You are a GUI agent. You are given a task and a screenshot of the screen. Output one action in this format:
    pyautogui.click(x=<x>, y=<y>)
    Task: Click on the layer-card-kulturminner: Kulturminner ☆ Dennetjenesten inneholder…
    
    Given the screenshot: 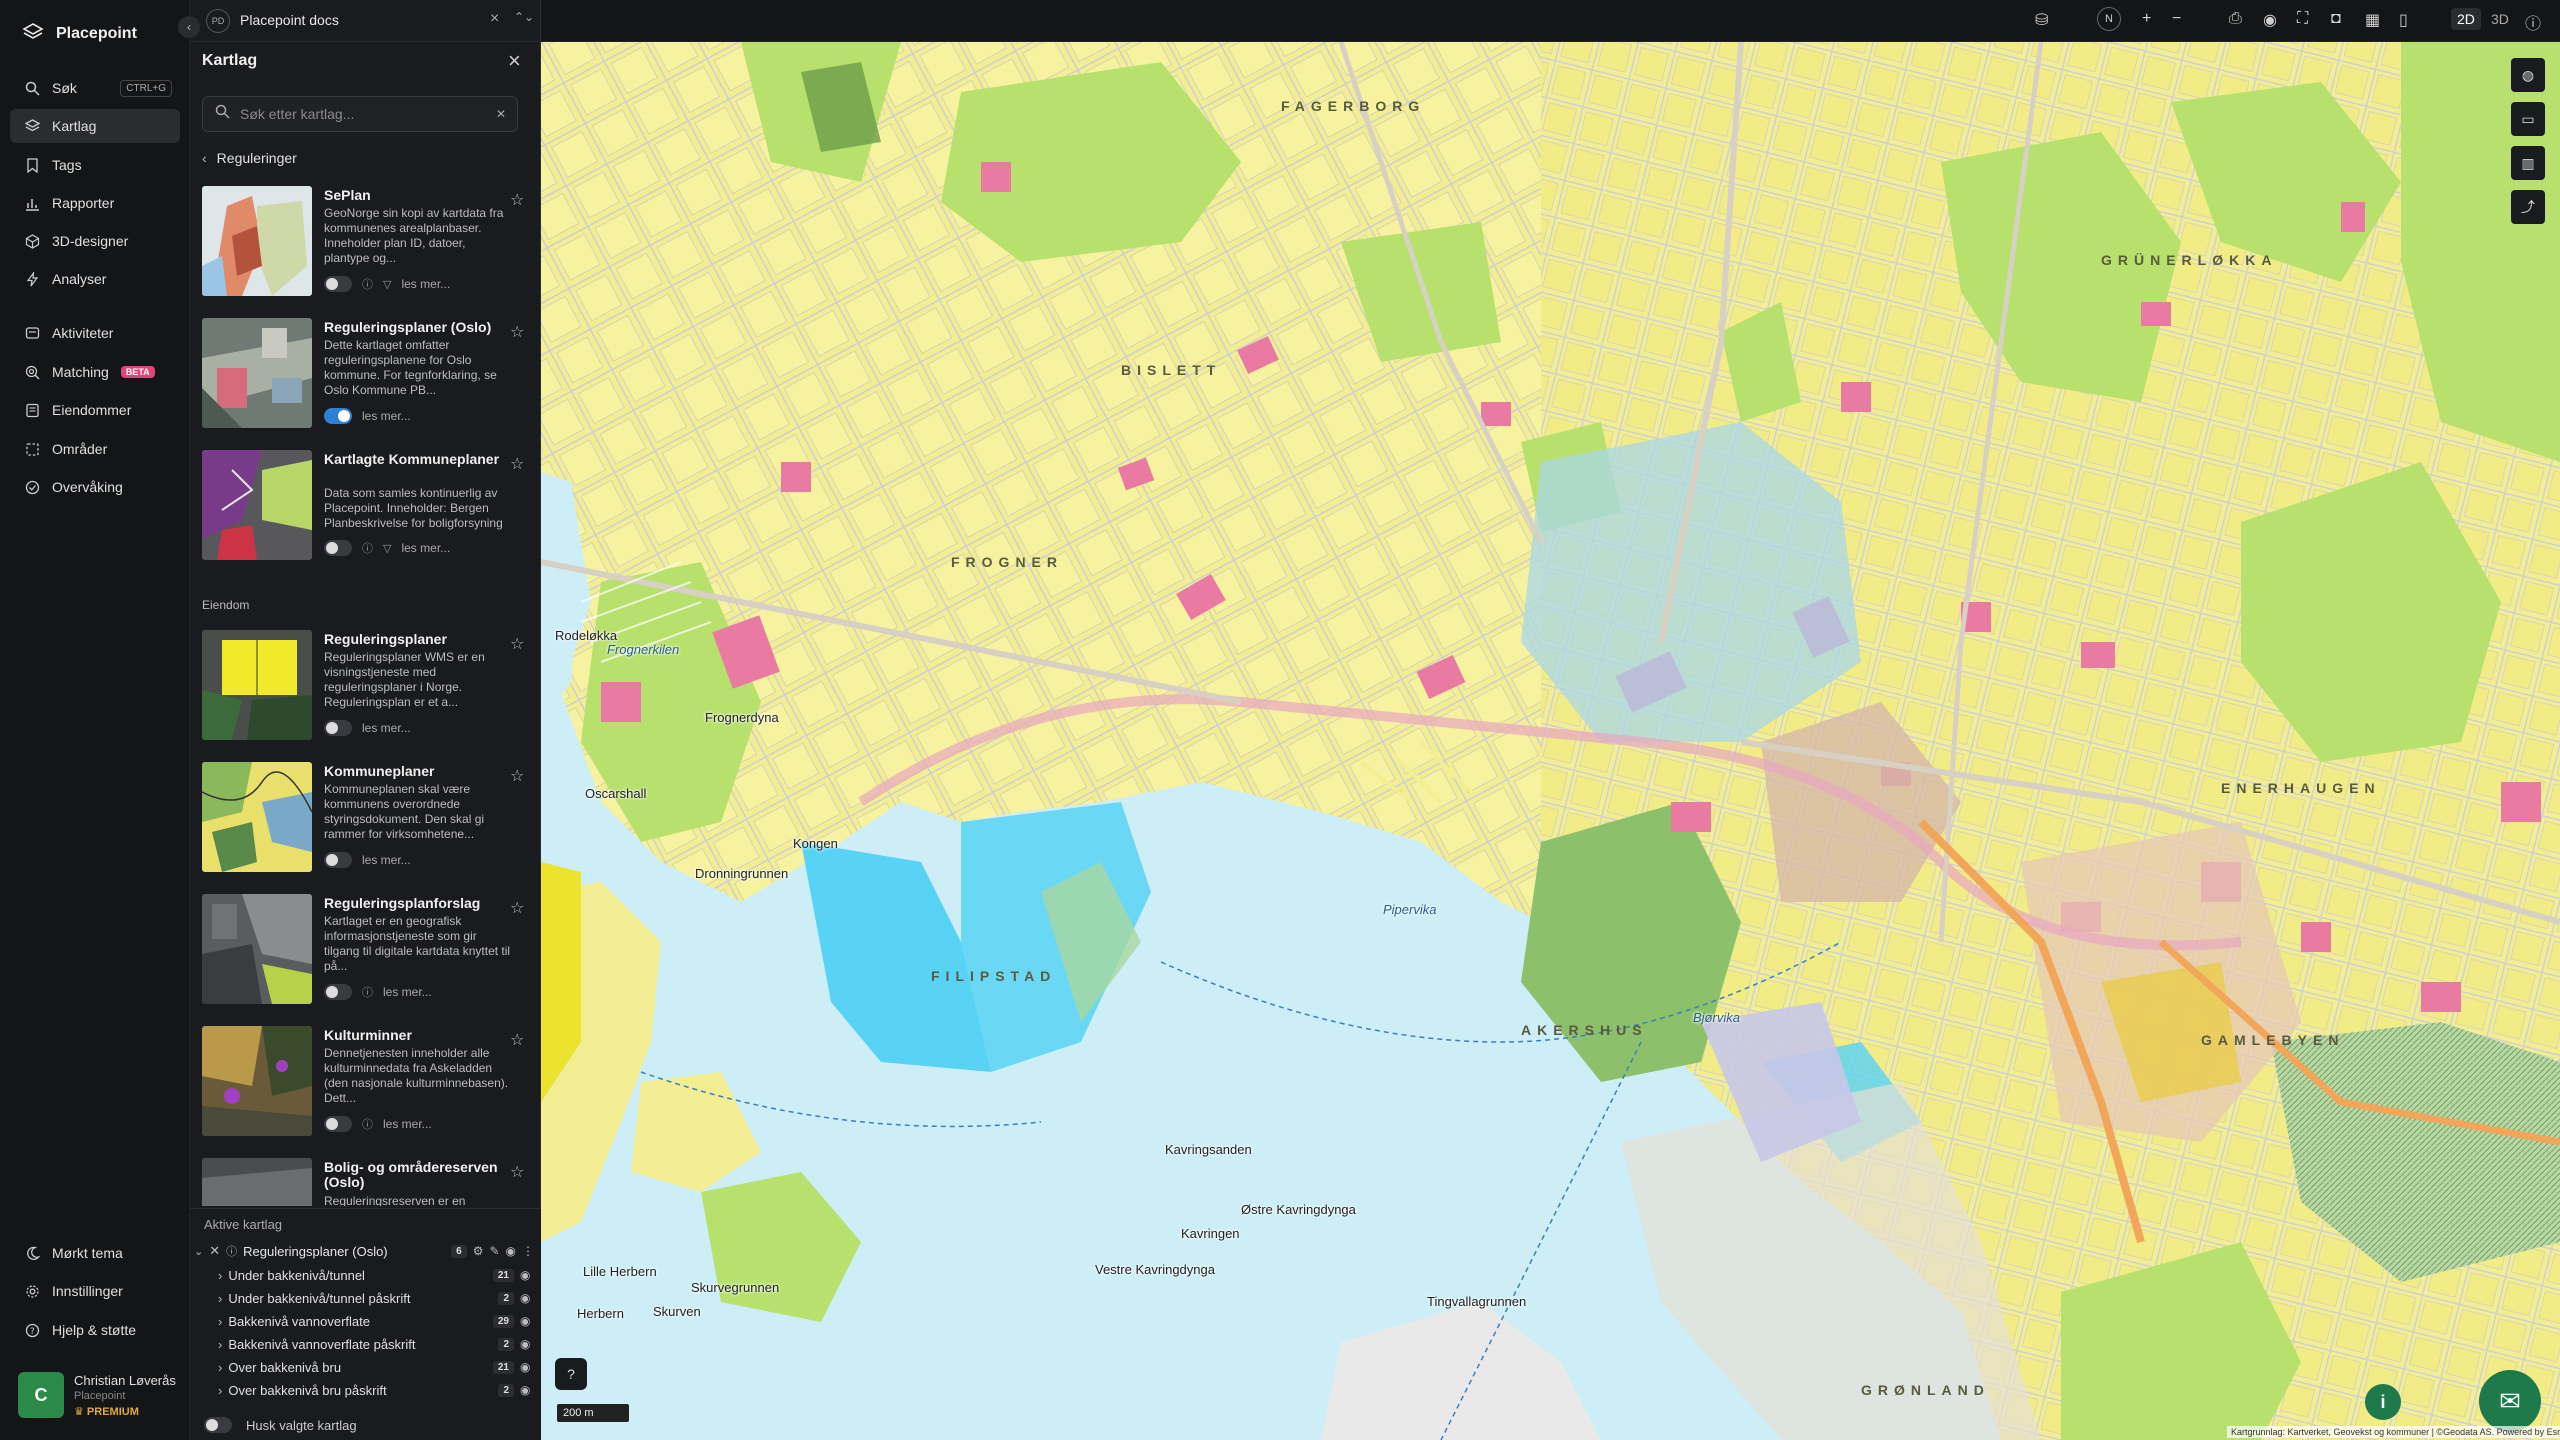 What is the action you would take?
    pyautogui.click(x=367, y=1082)
    